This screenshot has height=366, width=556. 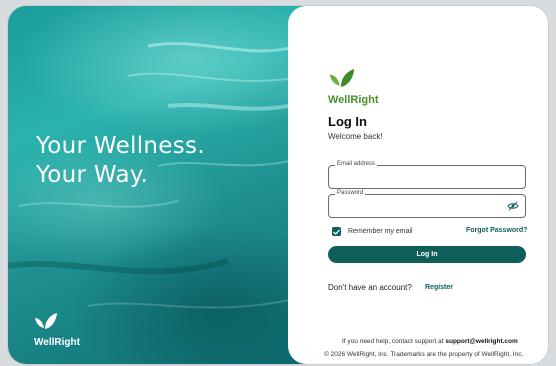 I want to click on support-text: If you need help, contact support at, so click(x=394, y=341).